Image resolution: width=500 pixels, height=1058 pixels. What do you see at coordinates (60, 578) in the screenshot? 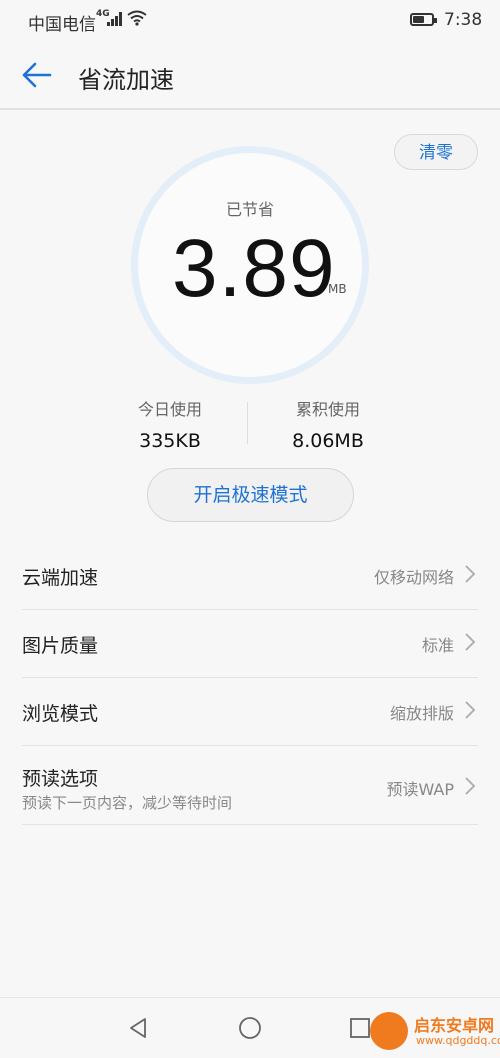
I see `setting-name: 云端加速` at bounding box center [60, 578].